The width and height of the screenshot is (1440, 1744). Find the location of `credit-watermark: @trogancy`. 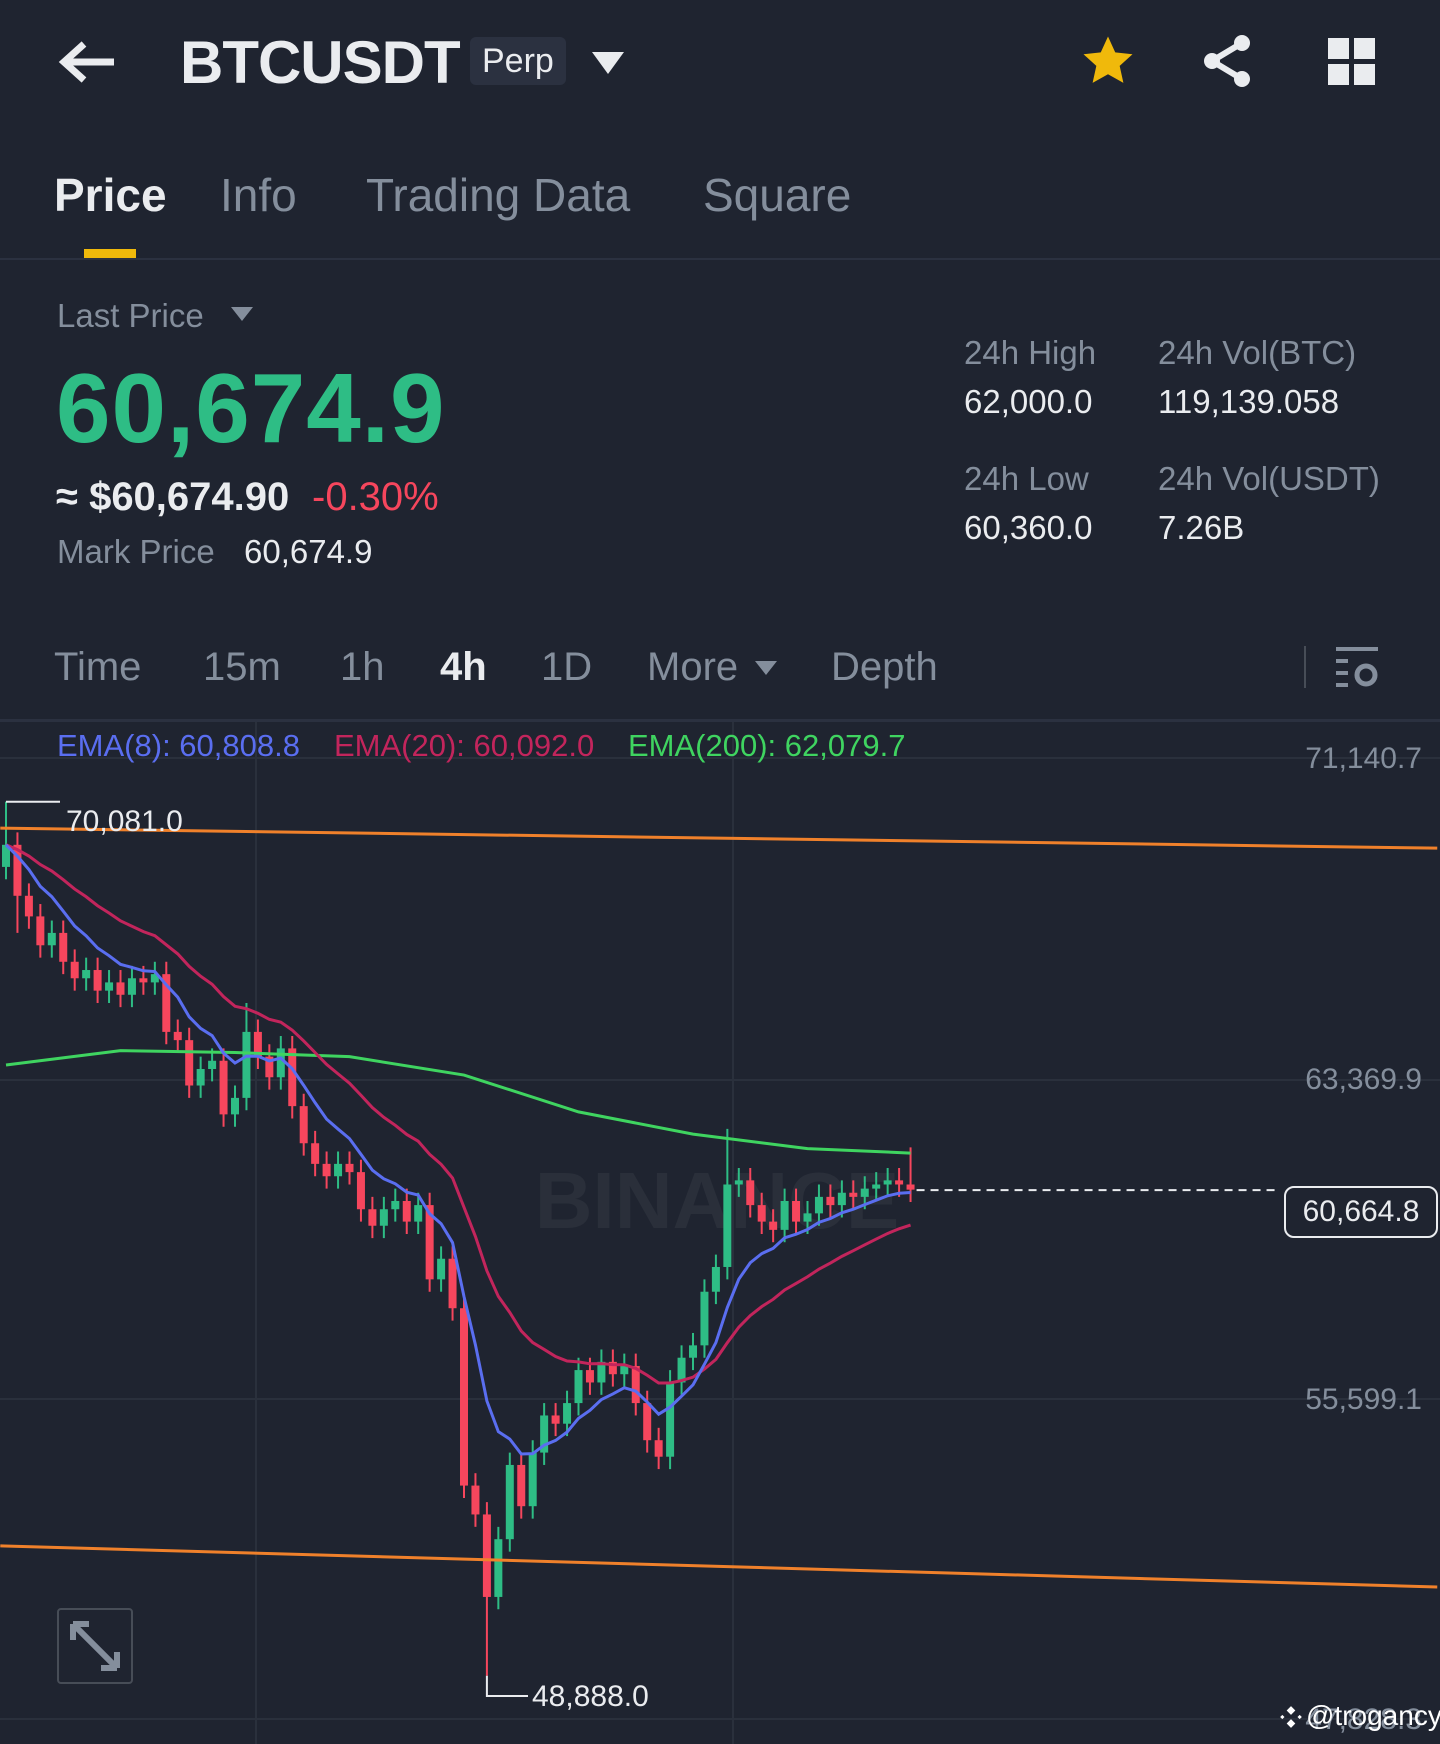

credit-watermark: @trogancy is located at coordinates (1373, 1715).